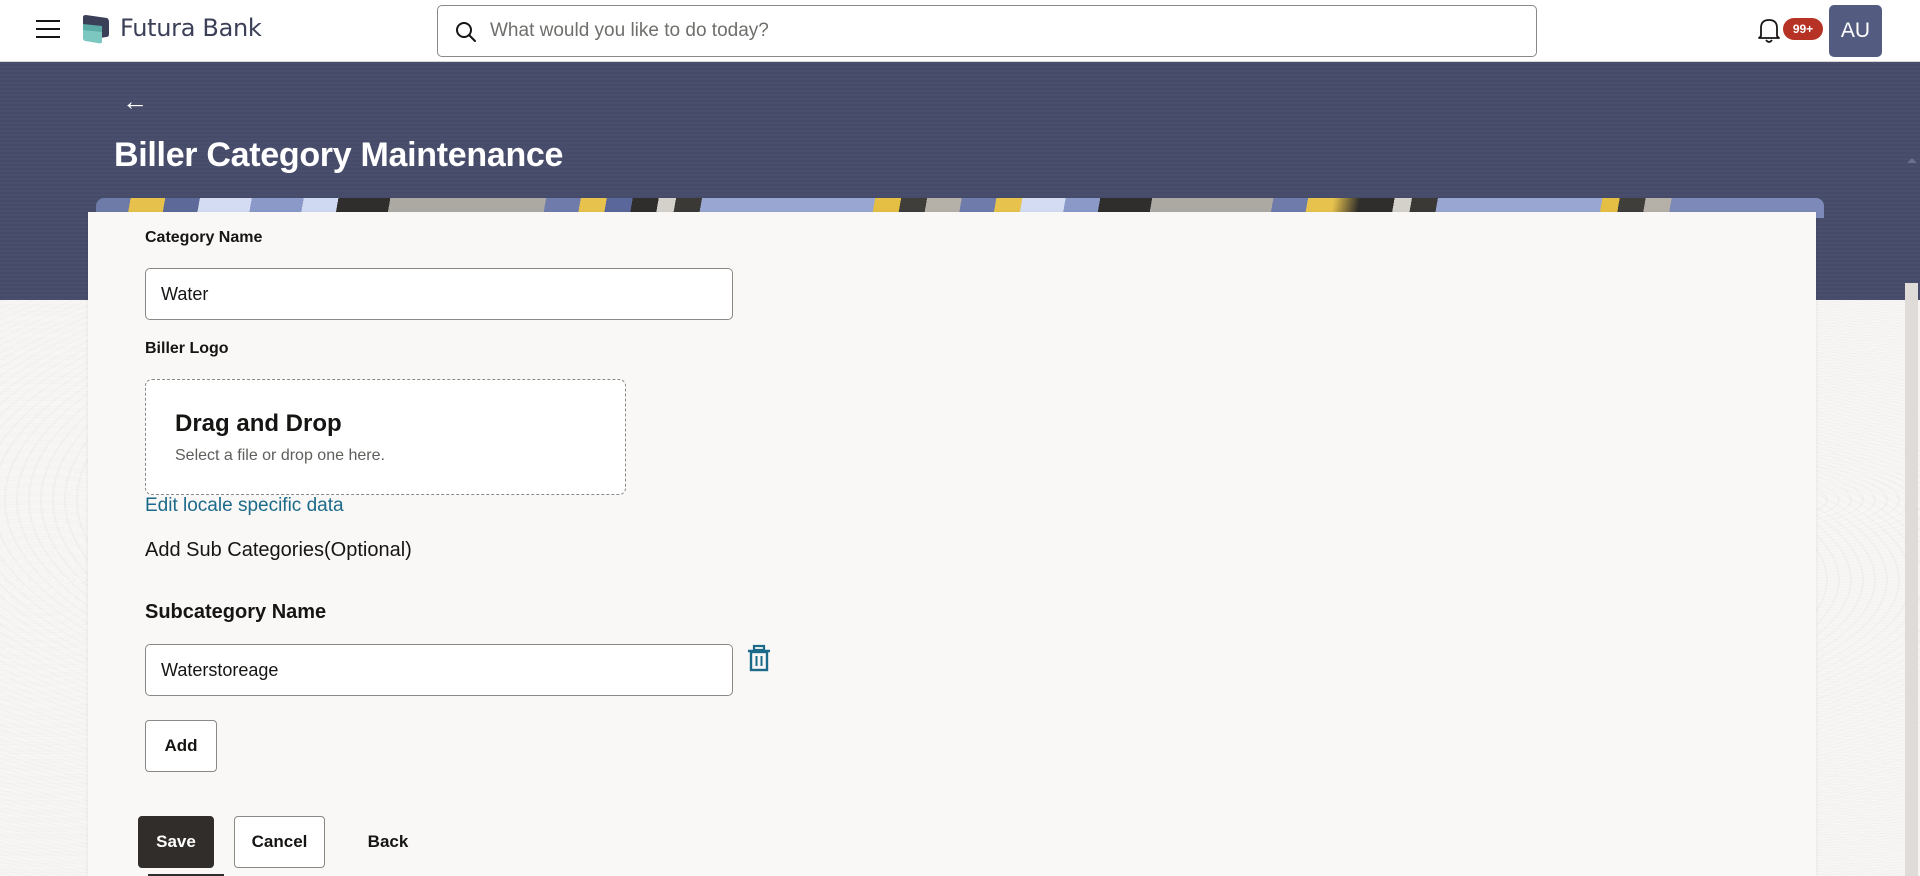 The height and width of the screenshot is (876, 1920). Describe the element at coordinates (339, 155) in the screenshot. I see `page-title: Biller Category Maintenance` at that location.